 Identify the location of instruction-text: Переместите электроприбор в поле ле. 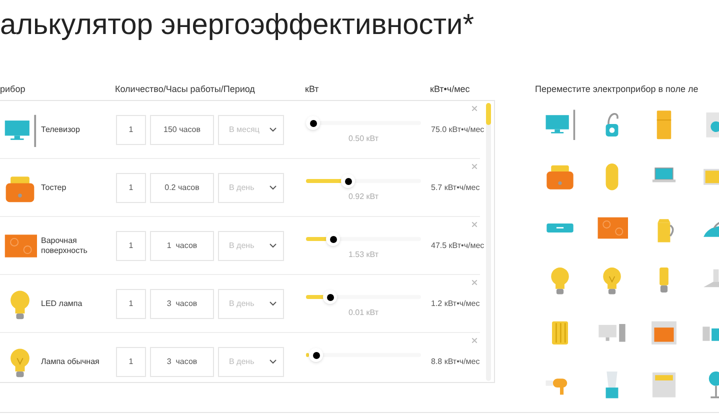
(616, 89).